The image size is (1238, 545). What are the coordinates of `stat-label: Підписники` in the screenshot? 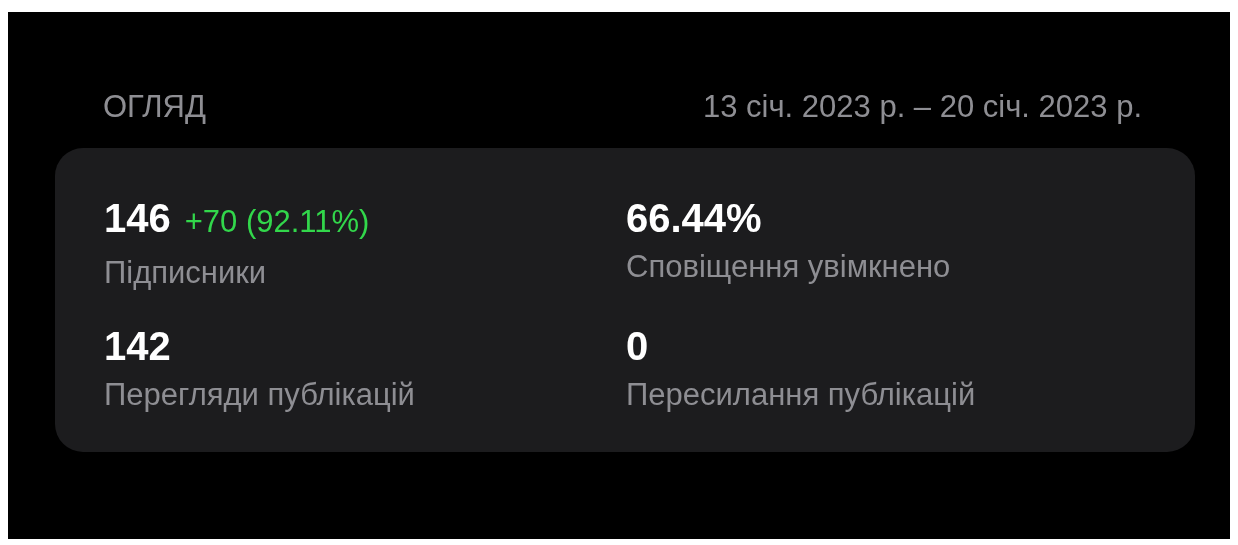 It's located at (186, 272).